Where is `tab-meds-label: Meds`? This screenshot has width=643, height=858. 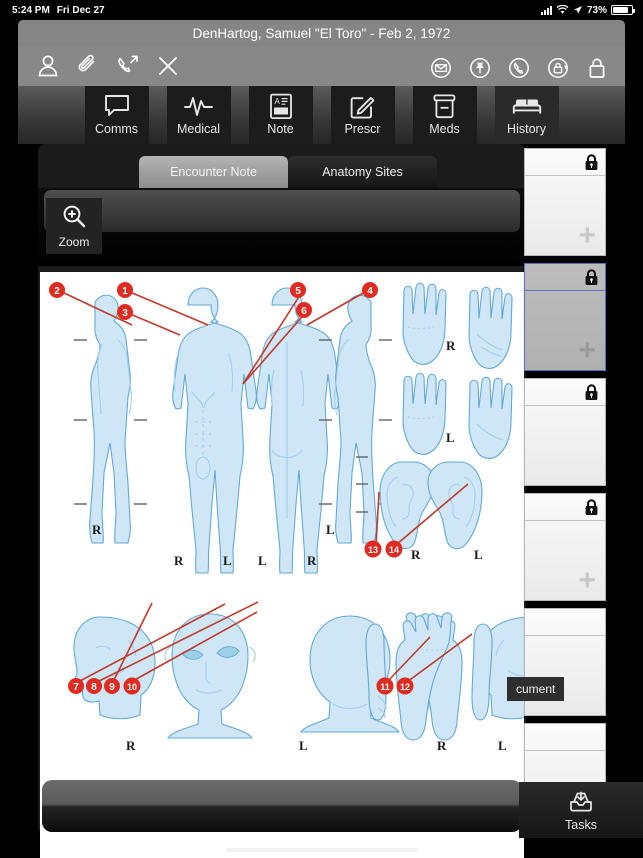 tab-meds-label: Meds is located at coordinates (444, 129).